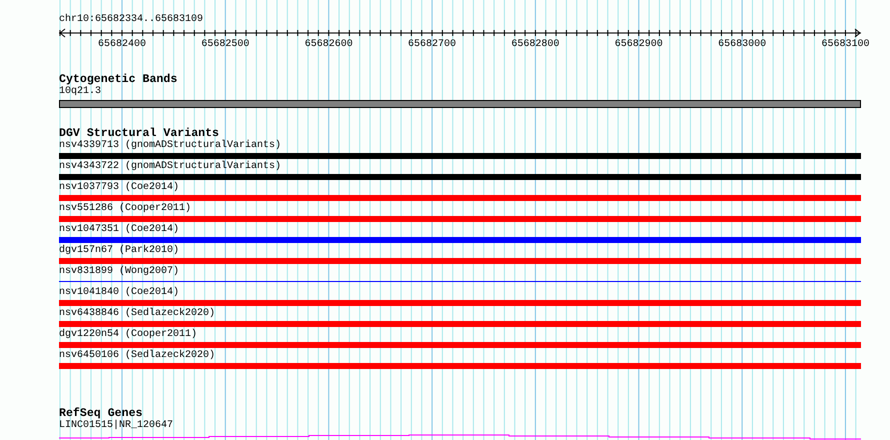  What do you see at coordinates (742, 45) in the screenshot?
I see `tick-label: 65683000` at bounding box center [742, 45].